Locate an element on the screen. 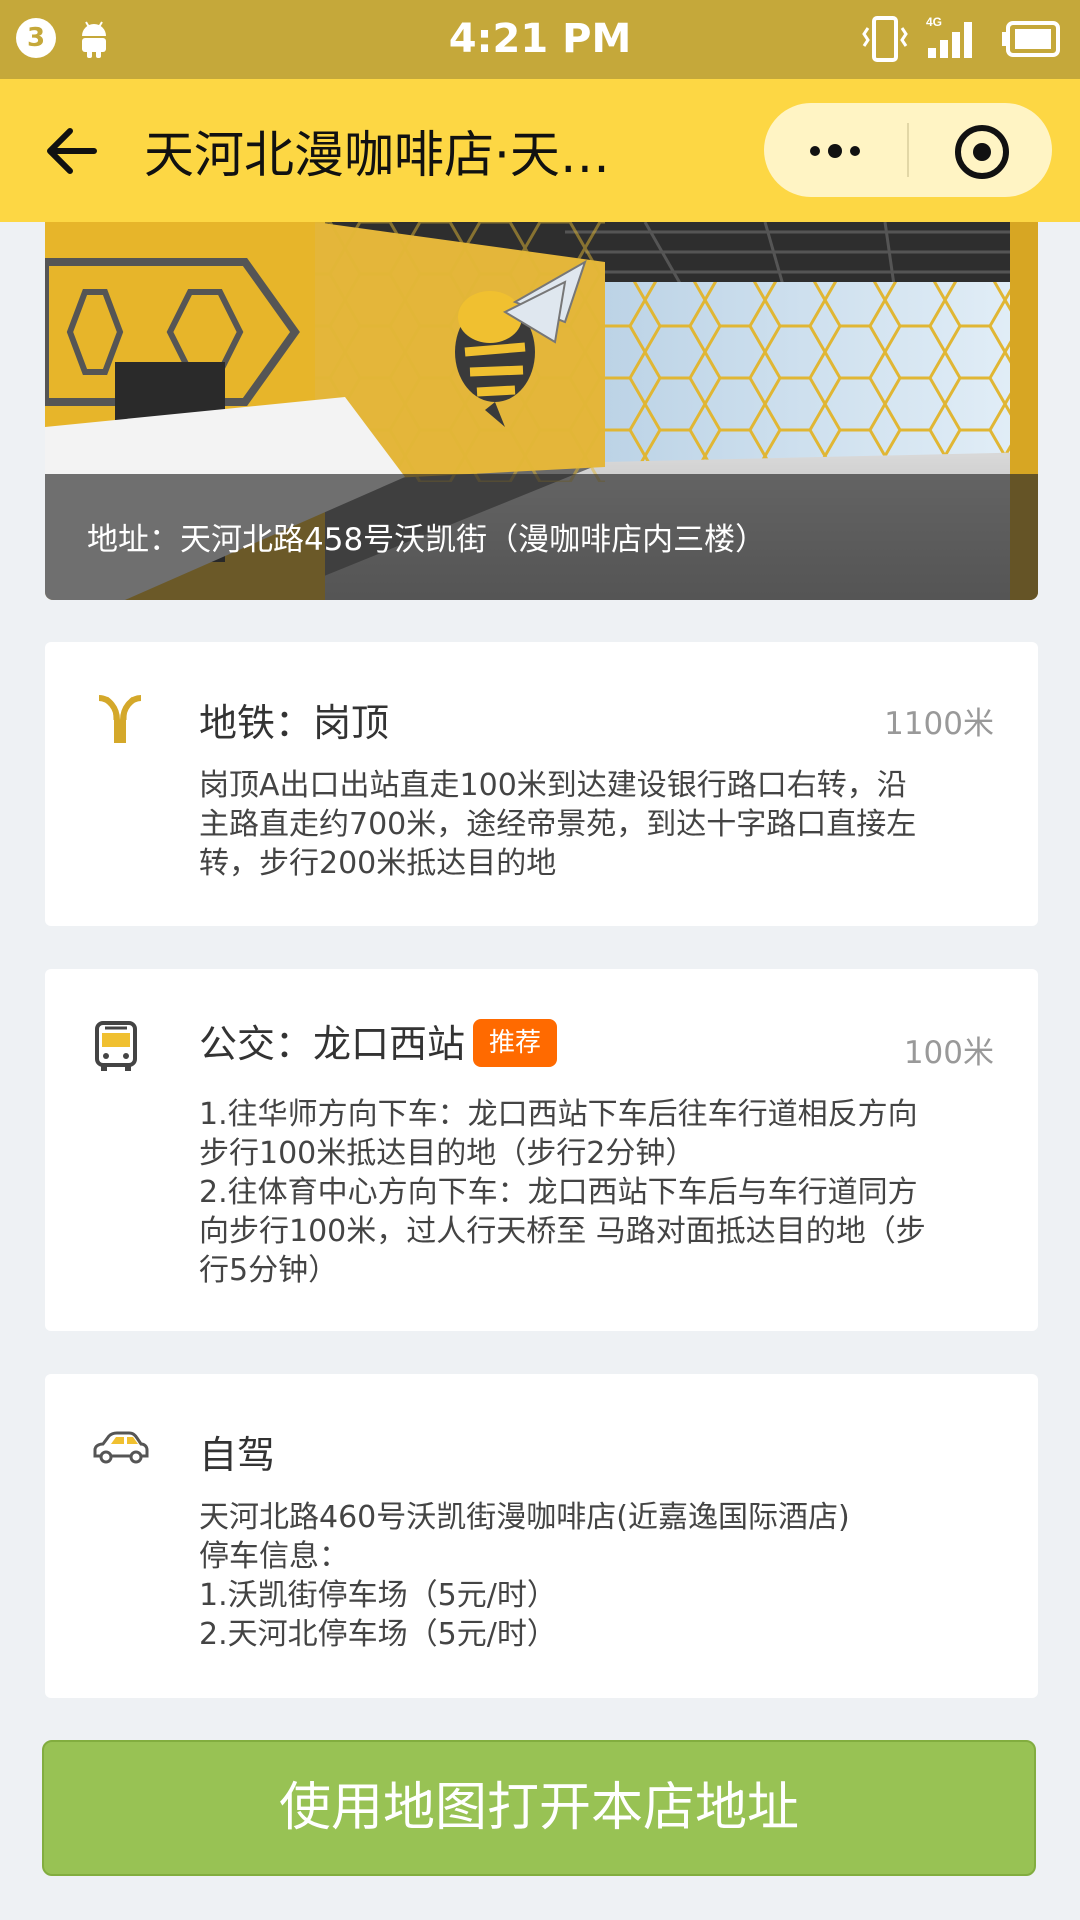 This screenshot has width=1080, height=1920. bus-distance: 100米 is located at coordinates (948, 1053).